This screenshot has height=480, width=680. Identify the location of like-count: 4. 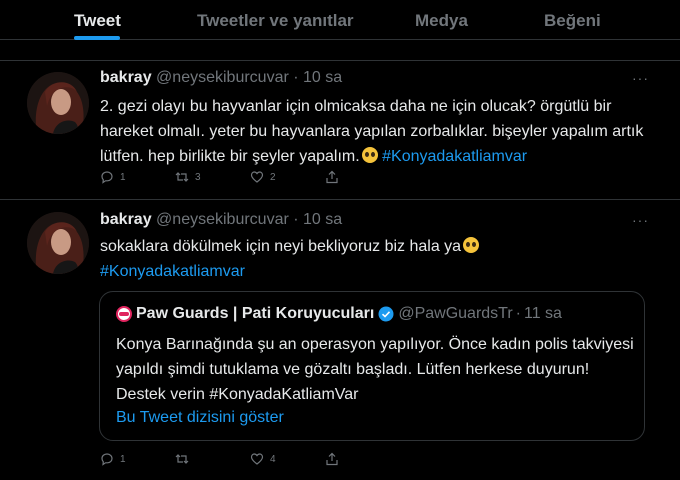
(273, 459).